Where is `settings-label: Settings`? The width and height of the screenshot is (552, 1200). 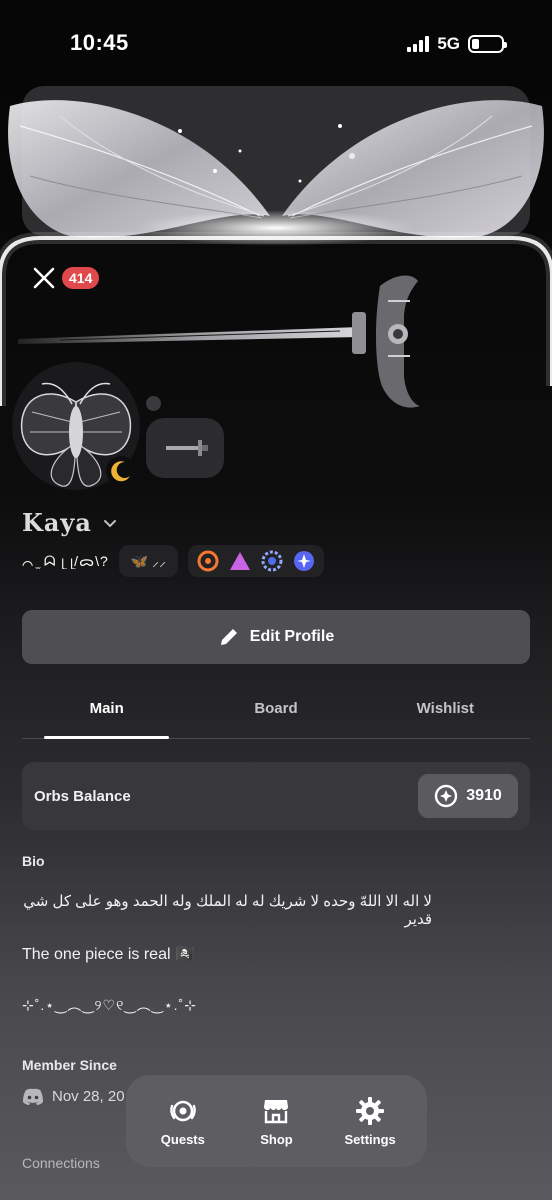
settings-label: Settings is located at coordinates (370, 1139).